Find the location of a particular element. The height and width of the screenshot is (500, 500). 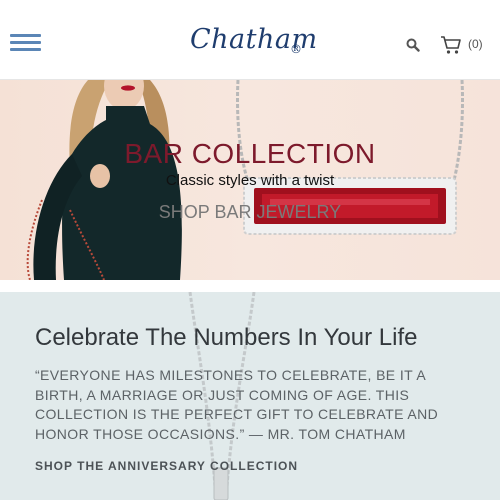

search-icon is located at coordinates (413, 45).